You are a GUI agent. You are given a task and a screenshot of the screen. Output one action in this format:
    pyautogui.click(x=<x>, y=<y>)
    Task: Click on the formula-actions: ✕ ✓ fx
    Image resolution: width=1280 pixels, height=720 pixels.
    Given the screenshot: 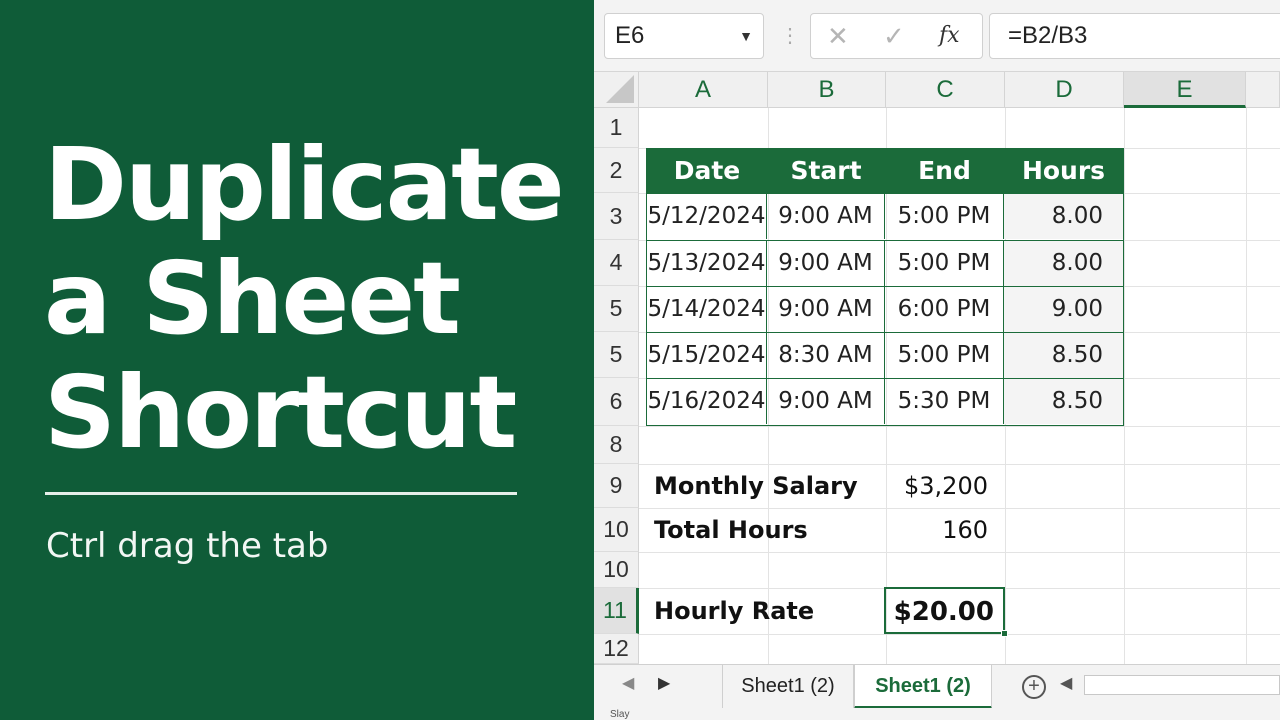 What is the action you would take?
    pyautogui.click(x=896, y=36)
    